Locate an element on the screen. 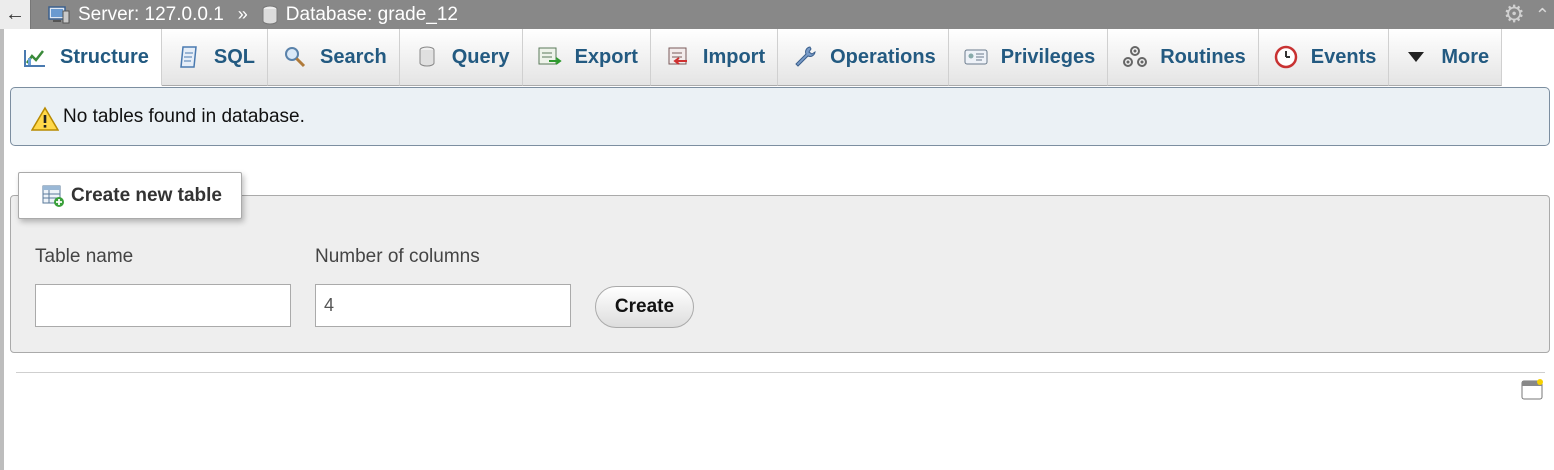 This screenshot has width=1554, height=470. warning-icon is located at coordinates (45, 118).